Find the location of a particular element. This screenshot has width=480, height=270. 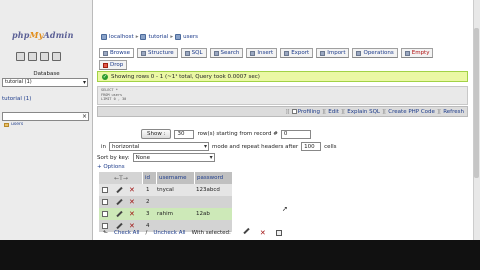

rows-count-input: 30 is located at coordinates (184, 134).